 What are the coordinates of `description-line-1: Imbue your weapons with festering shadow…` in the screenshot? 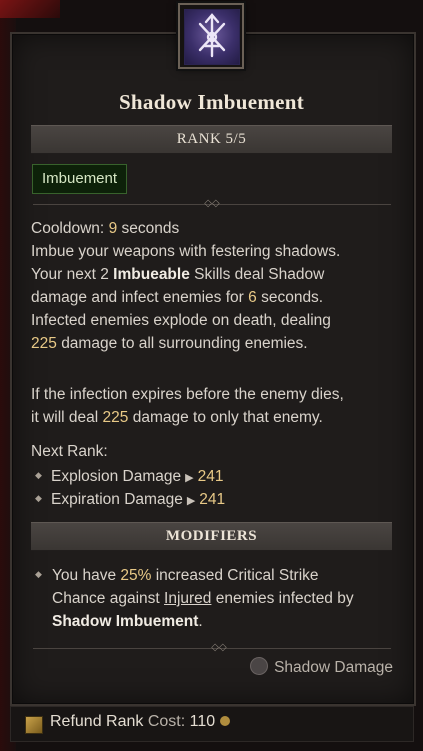 It's located at (186, 251).